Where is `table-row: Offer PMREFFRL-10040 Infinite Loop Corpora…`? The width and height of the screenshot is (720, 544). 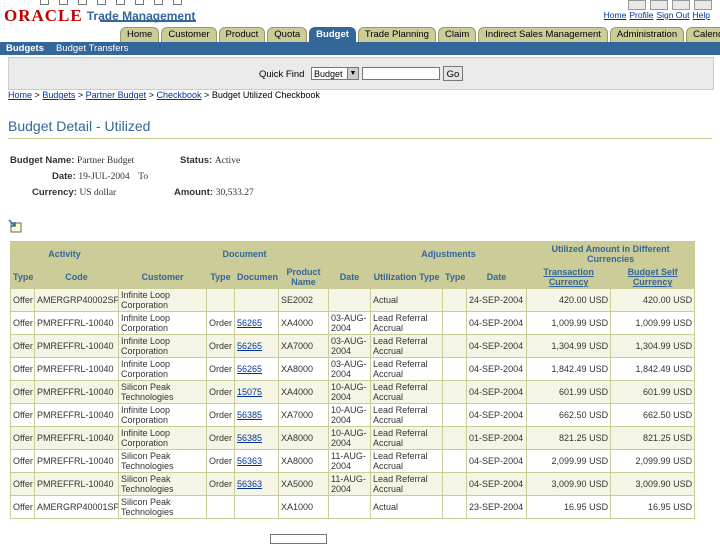 table-row: Offer PMREFFRL-10040 Infinite Loop Corpora… is located at coordinates (353, 369).